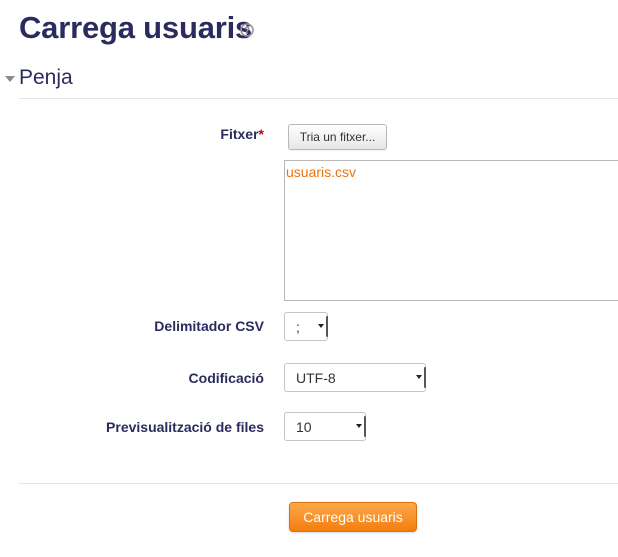 The image size is (618, 557). Describe the element at coordinates (451, 230) in the screenshot. I see `file-drop-area: usuaris.csv` at that location.